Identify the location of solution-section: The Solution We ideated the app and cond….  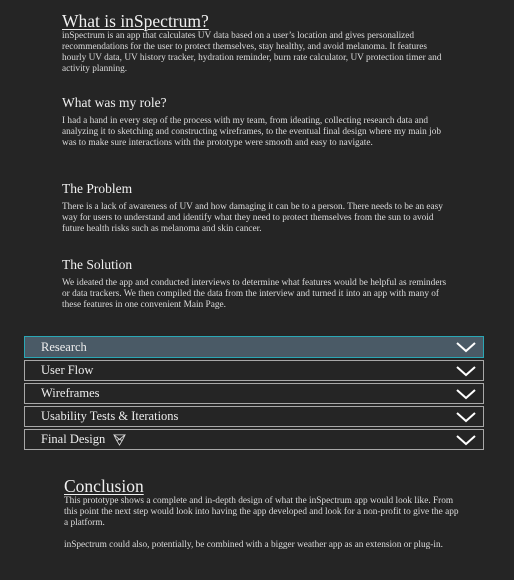
(257, 284).